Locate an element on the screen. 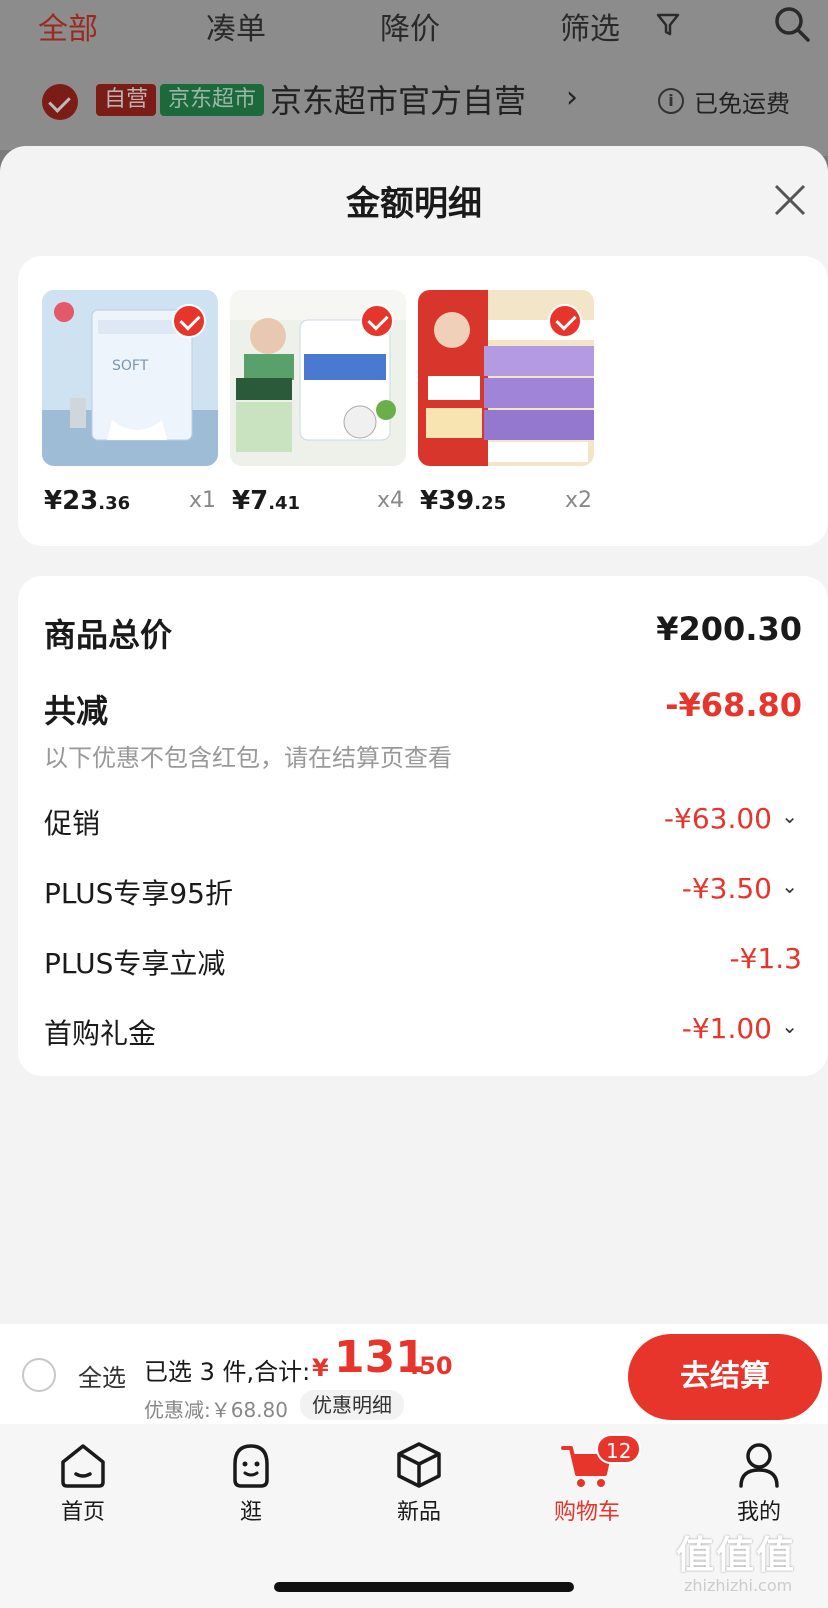  checkout-button: 去结算 is located at coordinates (725, 1377).